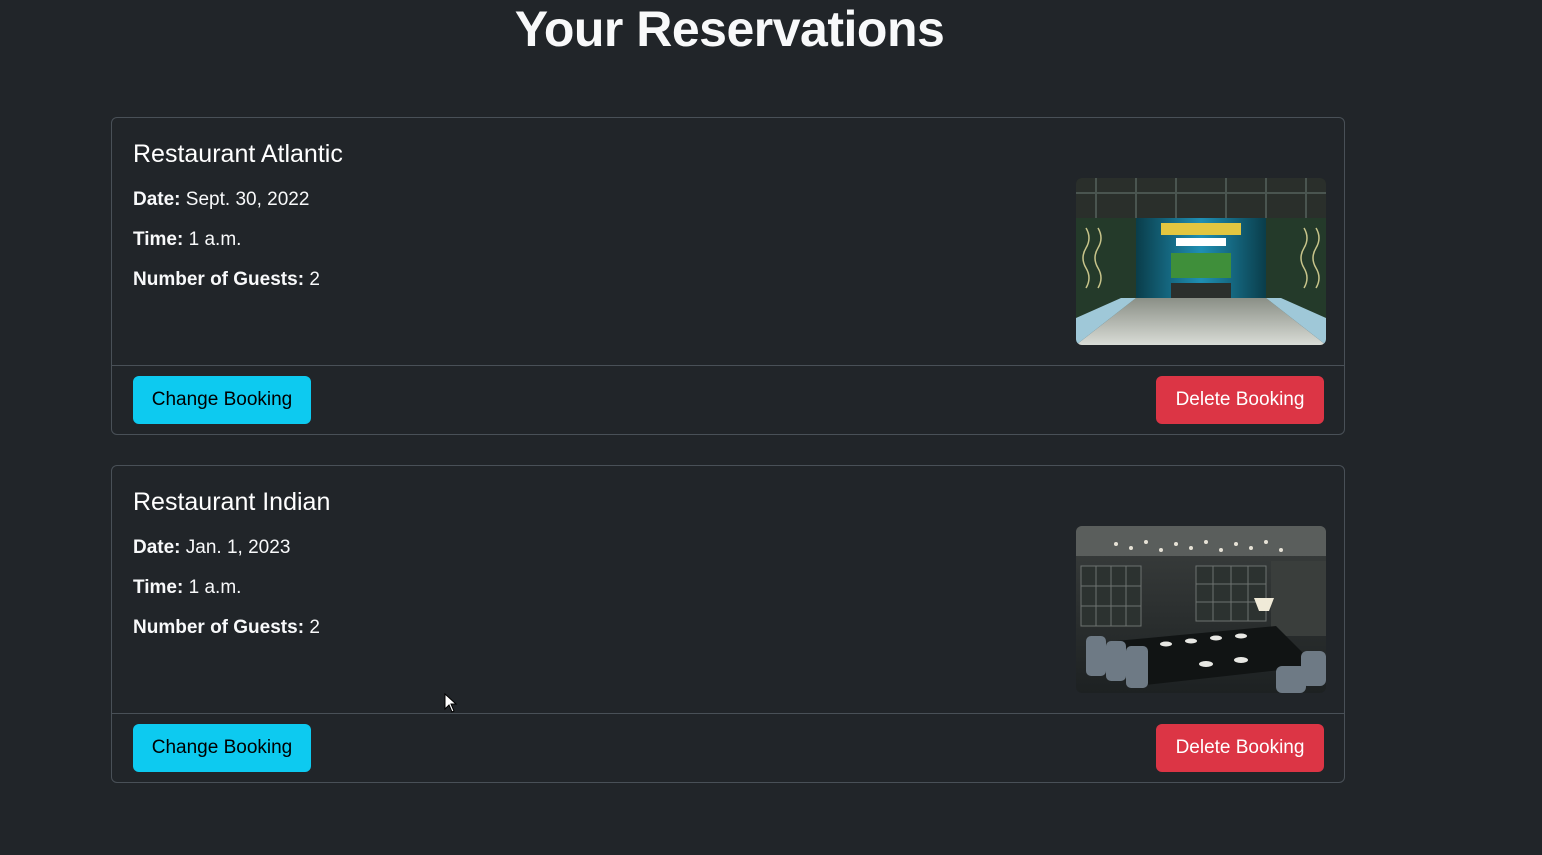 This screenshot has width=1542, height=855. I want to click on date-value: Sept. 30, 2022, so click(247, 199).